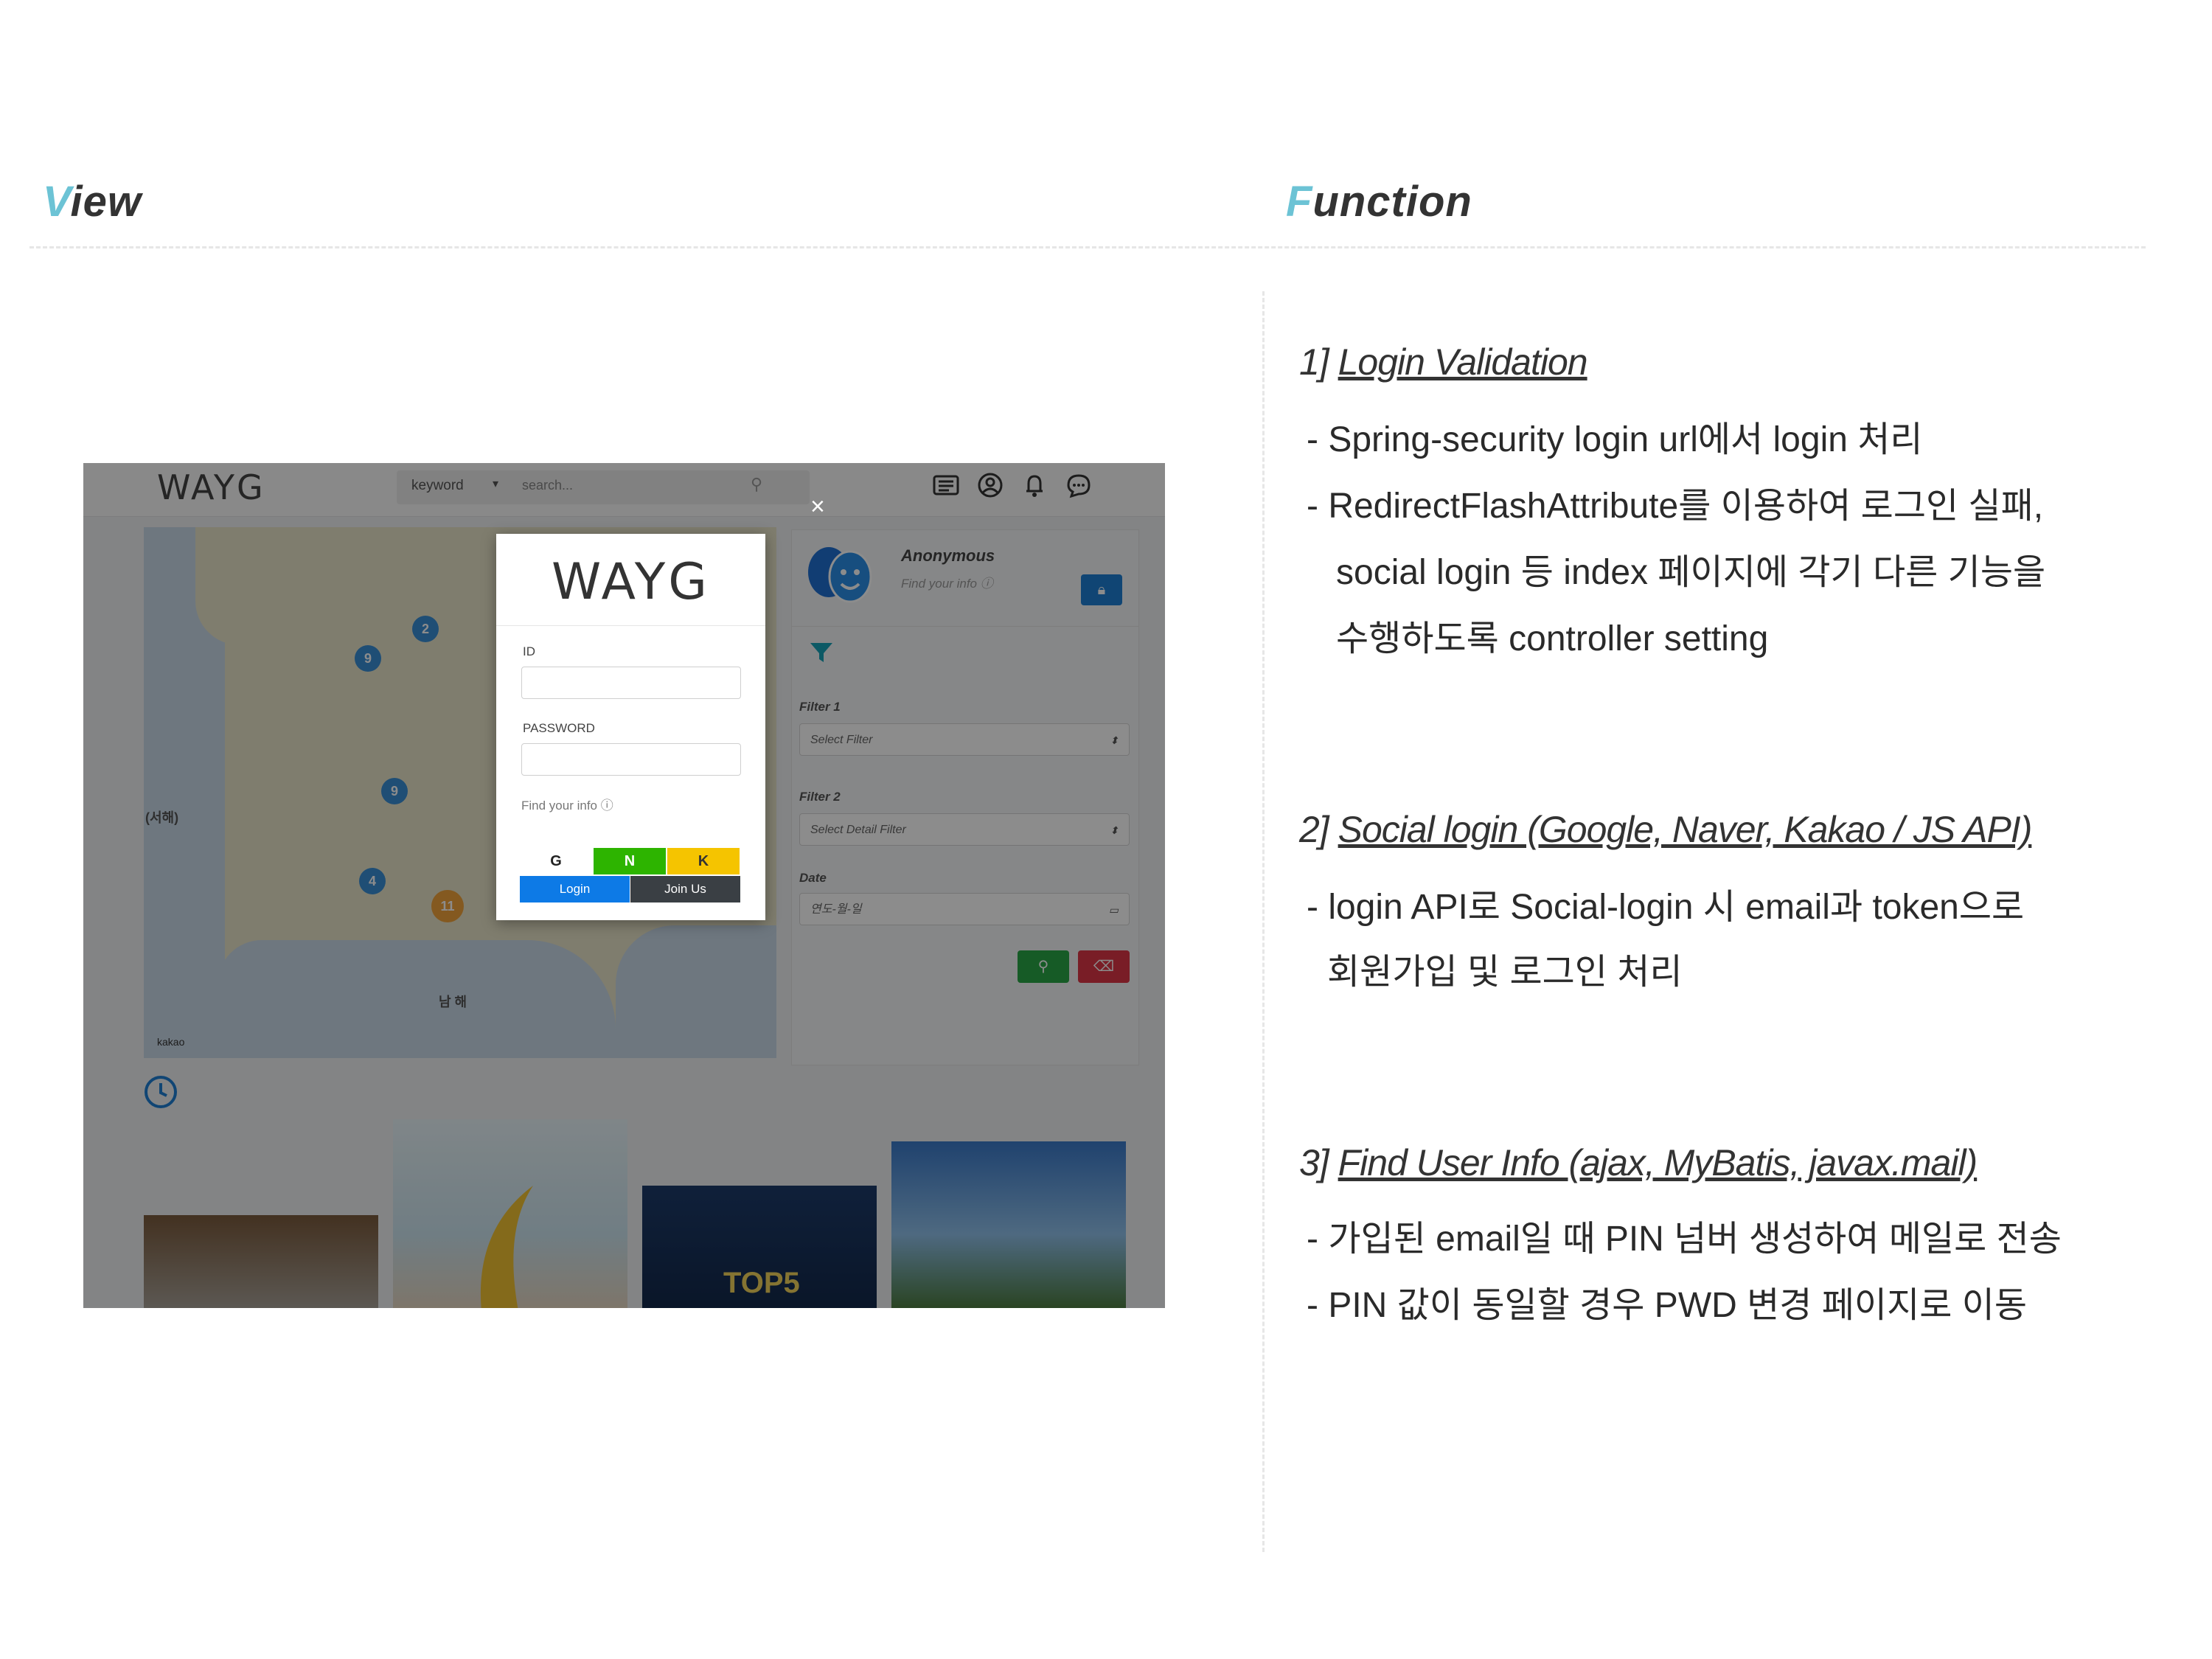 The height and width of the screenshot is (1659, 2212). Describe the element at coordinates (1615, 439) in the screenshot. I see `function-1-line: - Spring-security login url에서 login 처리` at that location.